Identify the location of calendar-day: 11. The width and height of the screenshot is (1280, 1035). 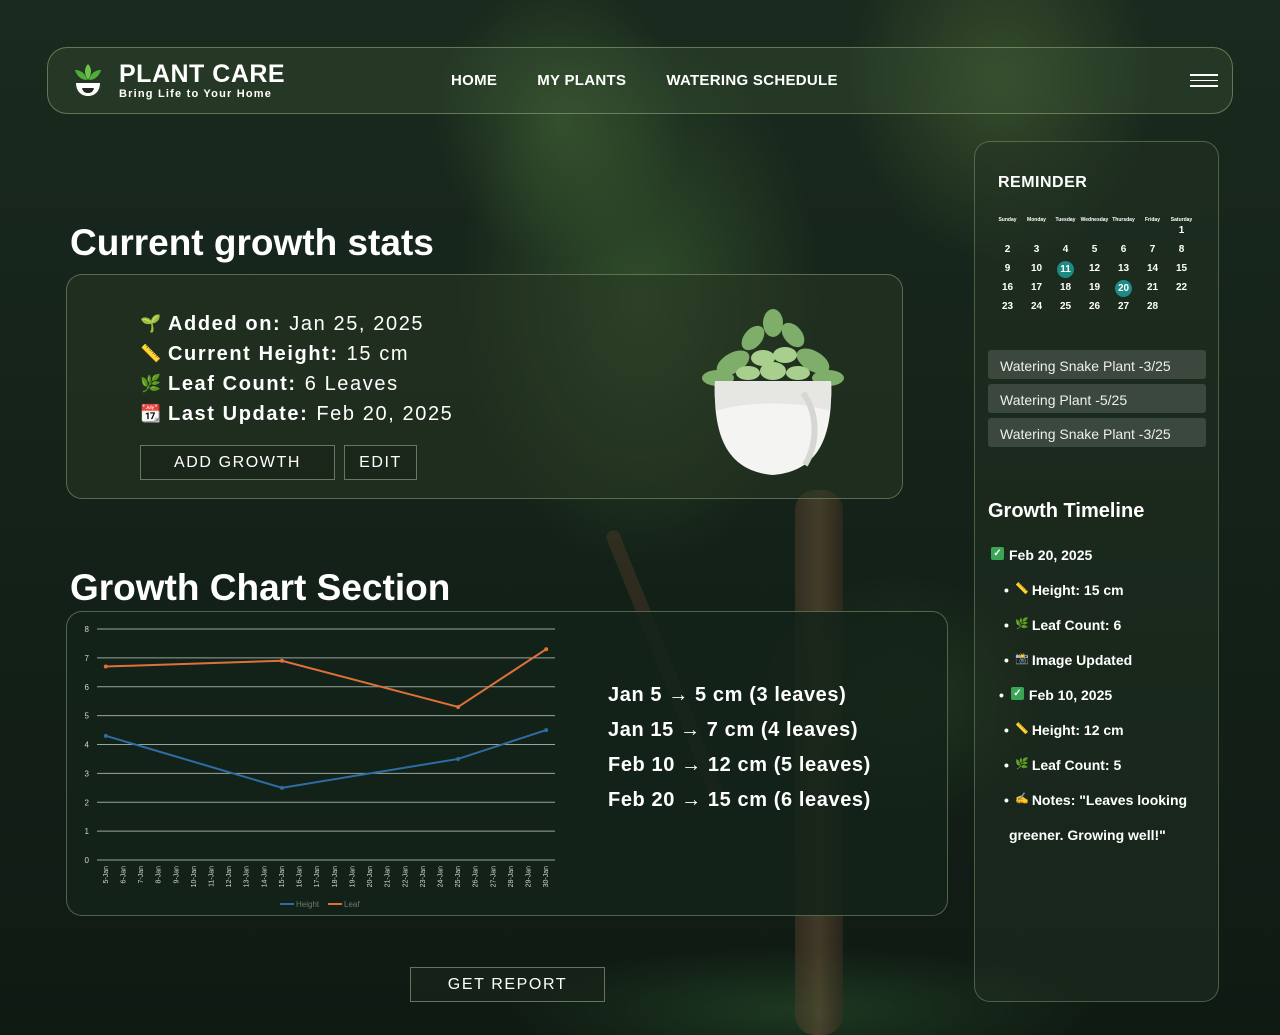
(1065, 270).